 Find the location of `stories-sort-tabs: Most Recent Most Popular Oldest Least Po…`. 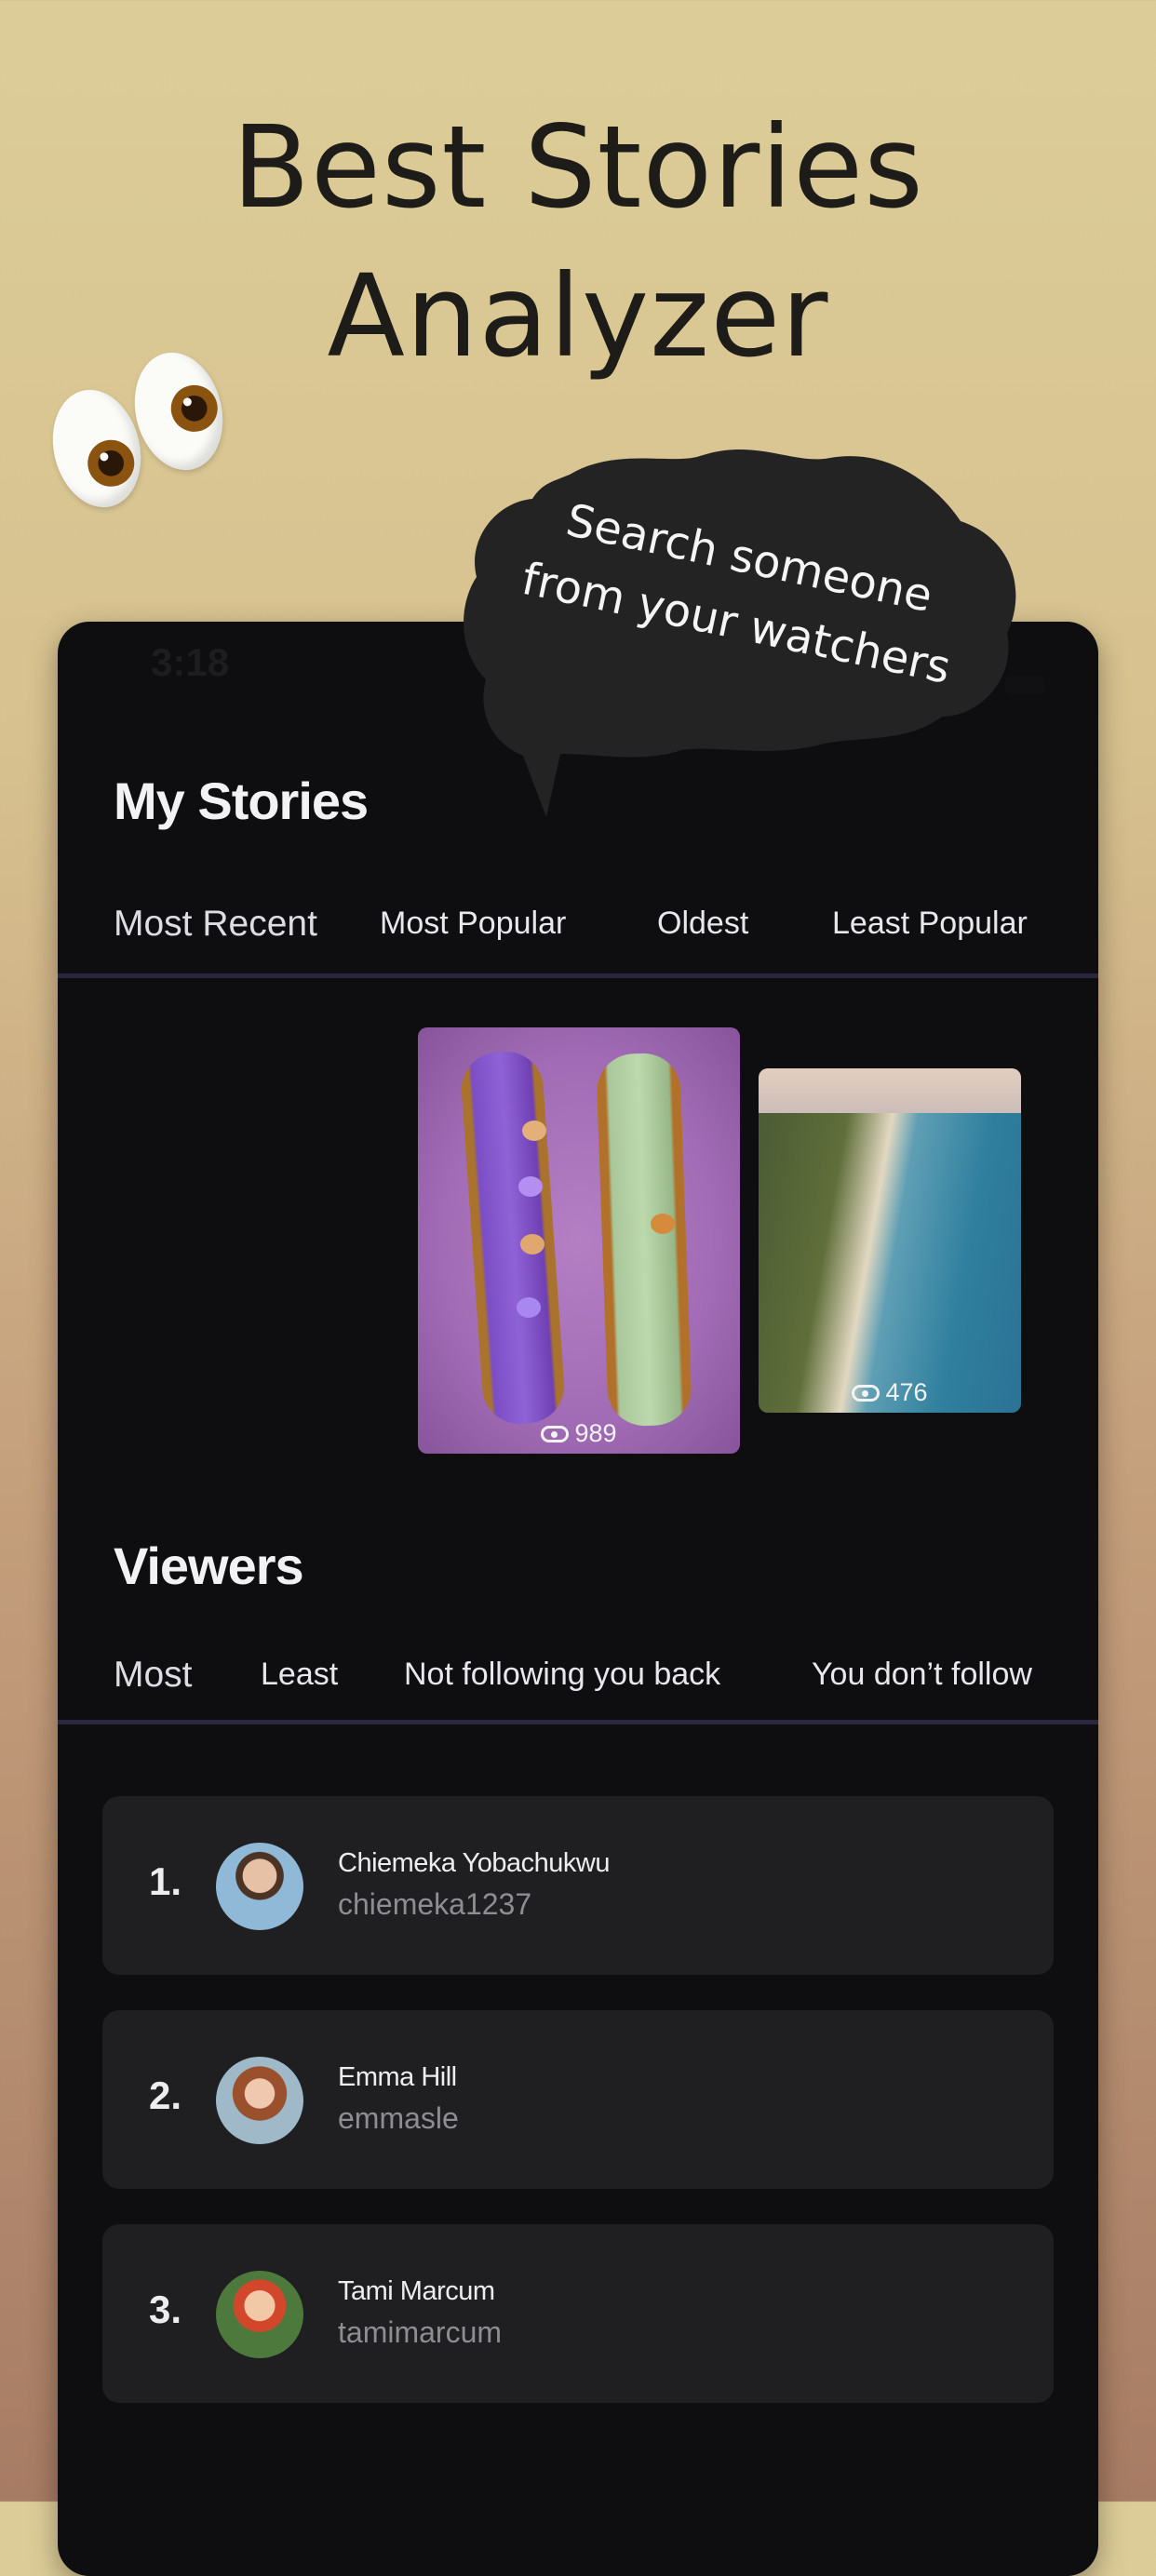

stories-sort-tabs: Most Recent Most Popular Oldest Least Po… is located at coordinates (578, 933).